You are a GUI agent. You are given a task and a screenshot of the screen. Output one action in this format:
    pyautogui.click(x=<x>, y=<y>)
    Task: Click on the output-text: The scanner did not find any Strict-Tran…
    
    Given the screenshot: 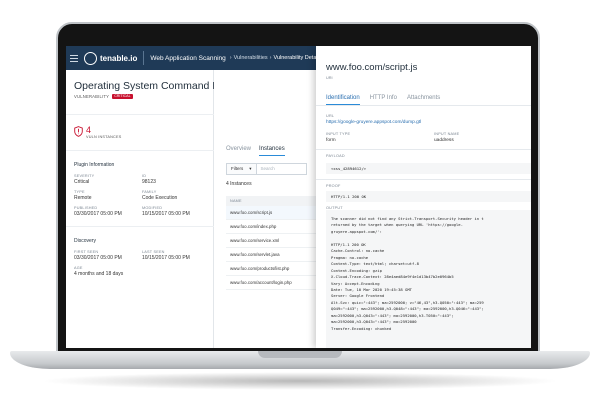 What is the action you would take?
    pyautogui.click(x=407, y=273)
    